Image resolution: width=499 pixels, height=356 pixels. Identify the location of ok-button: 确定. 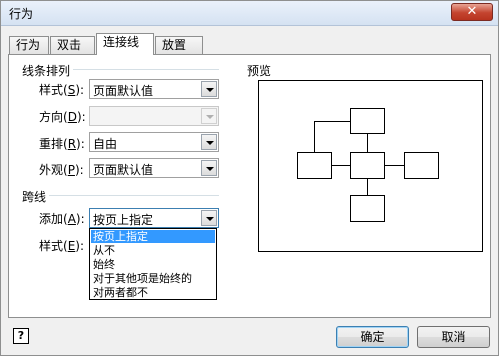
(372, 337).